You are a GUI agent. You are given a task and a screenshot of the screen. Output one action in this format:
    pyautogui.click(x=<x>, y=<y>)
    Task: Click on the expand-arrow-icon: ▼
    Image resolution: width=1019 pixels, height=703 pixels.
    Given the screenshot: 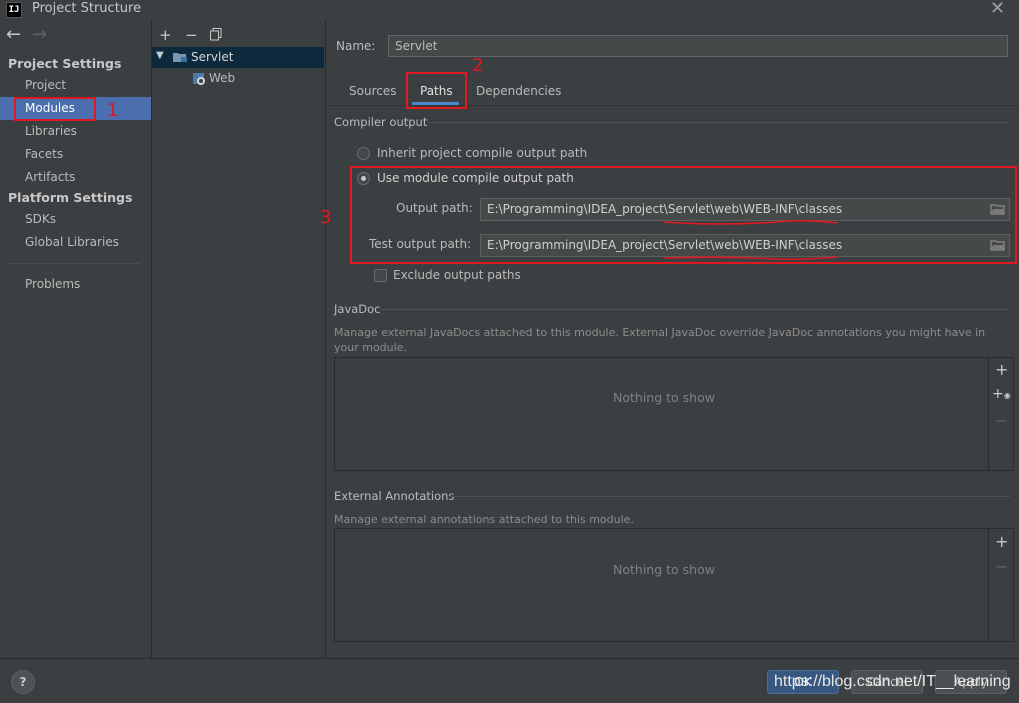 What is the action you would take?
    pyautogui.click(x=160, y=55)
    